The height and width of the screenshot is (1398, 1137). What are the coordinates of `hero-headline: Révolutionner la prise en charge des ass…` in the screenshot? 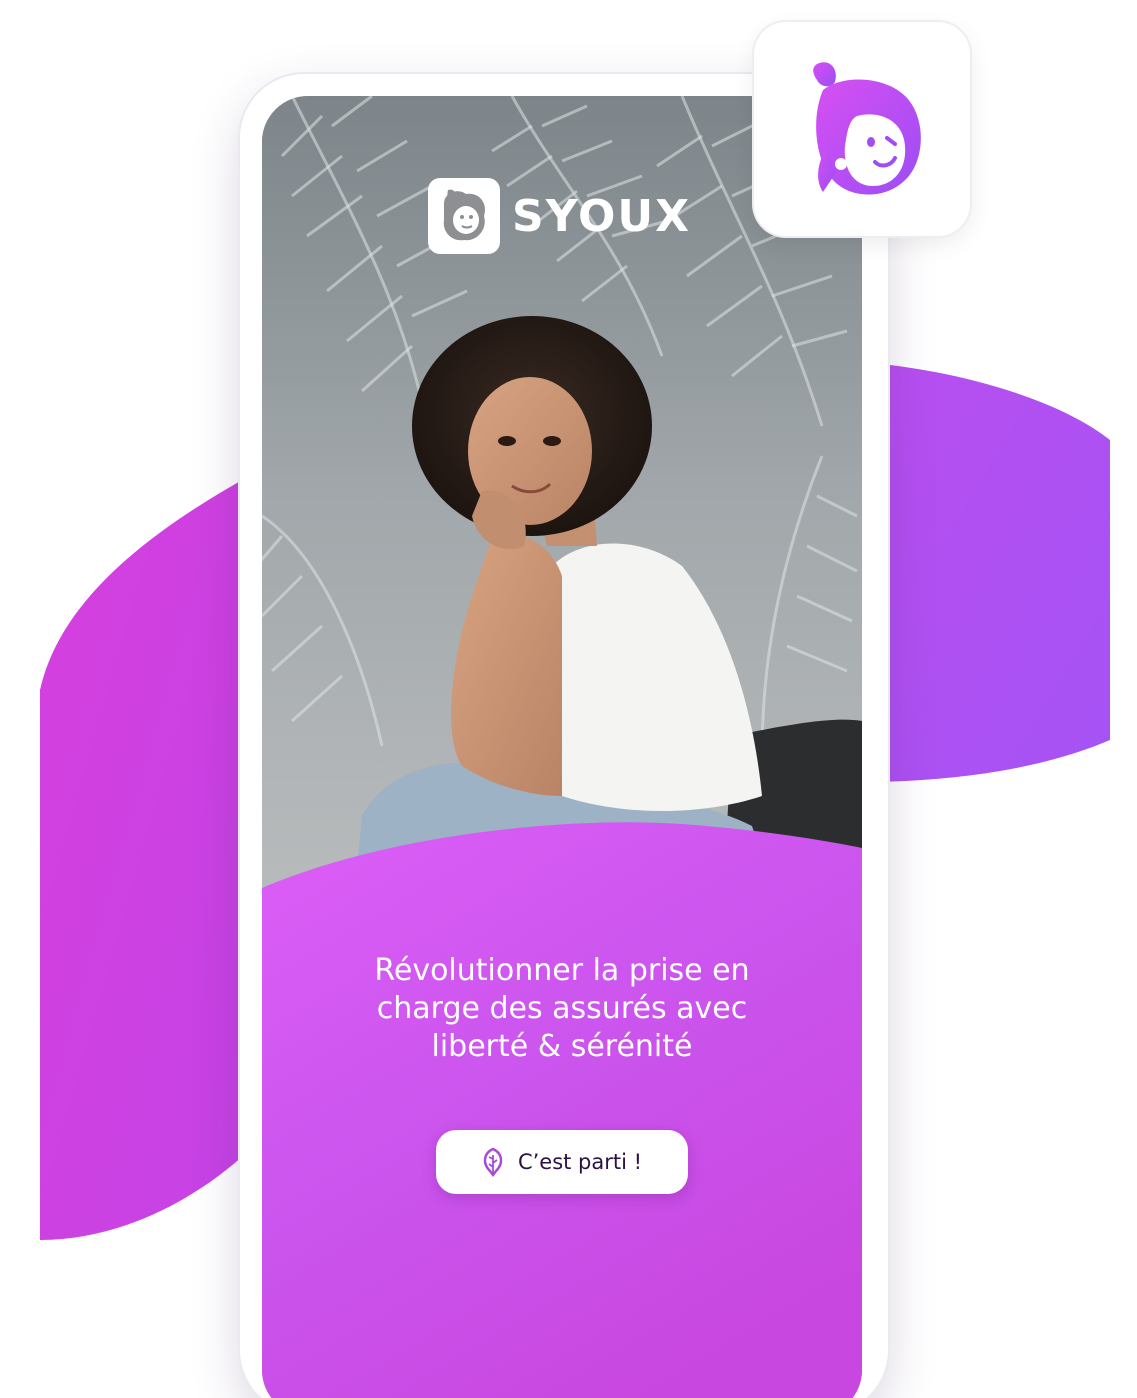 It's located at (562, 1009).